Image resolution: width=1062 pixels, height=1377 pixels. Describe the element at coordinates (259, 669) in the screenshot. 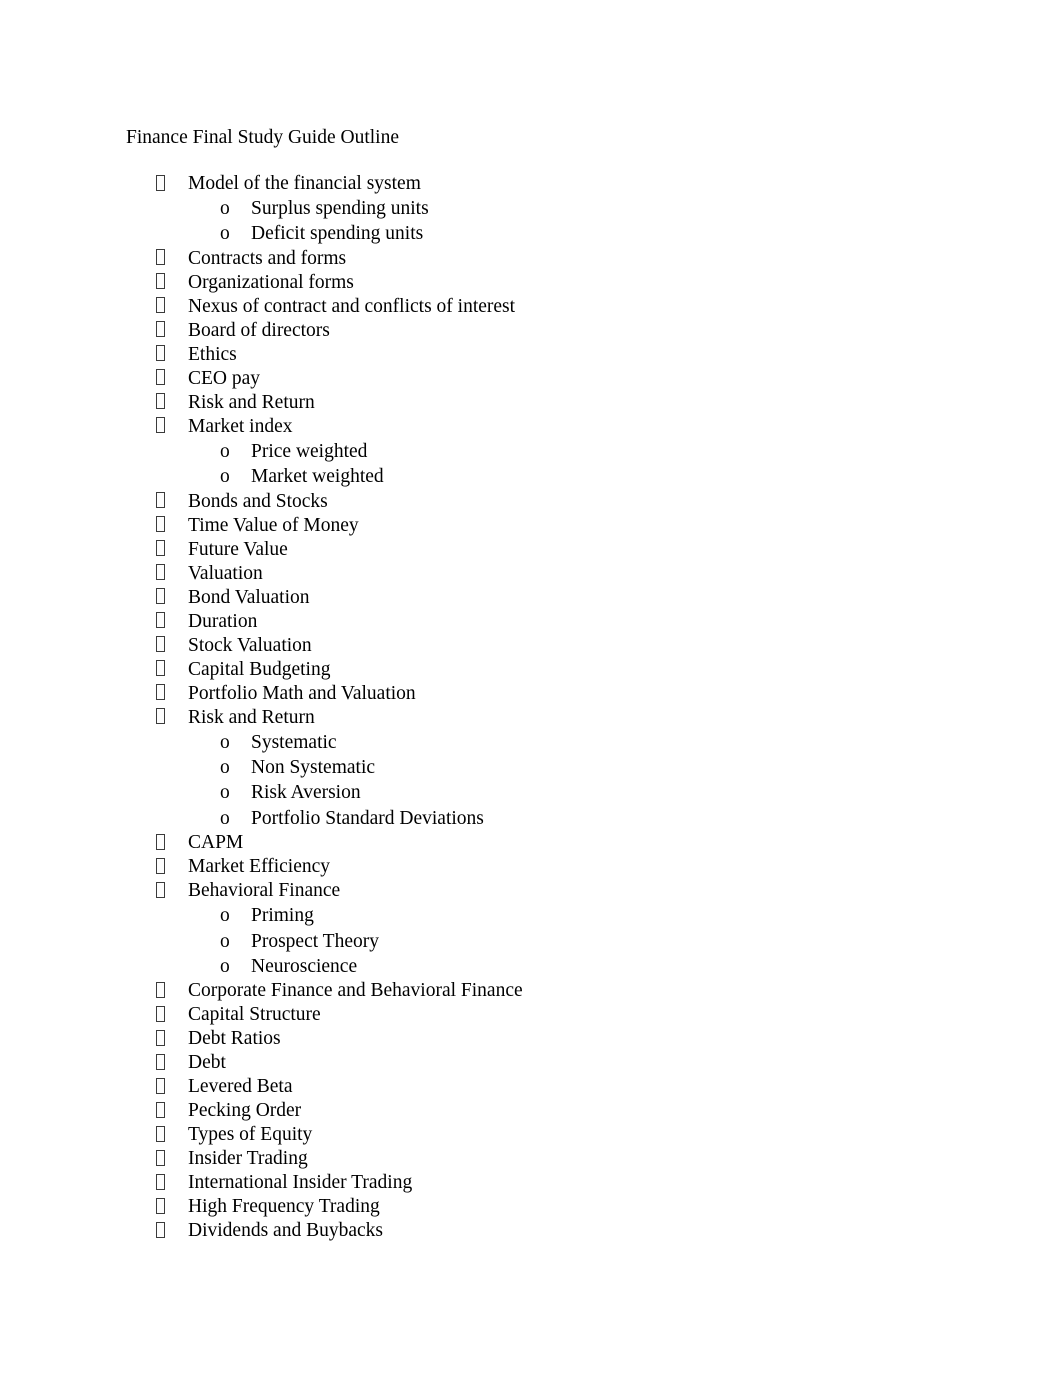

I see `outline-item-label: Capital Budgeting` at that location.